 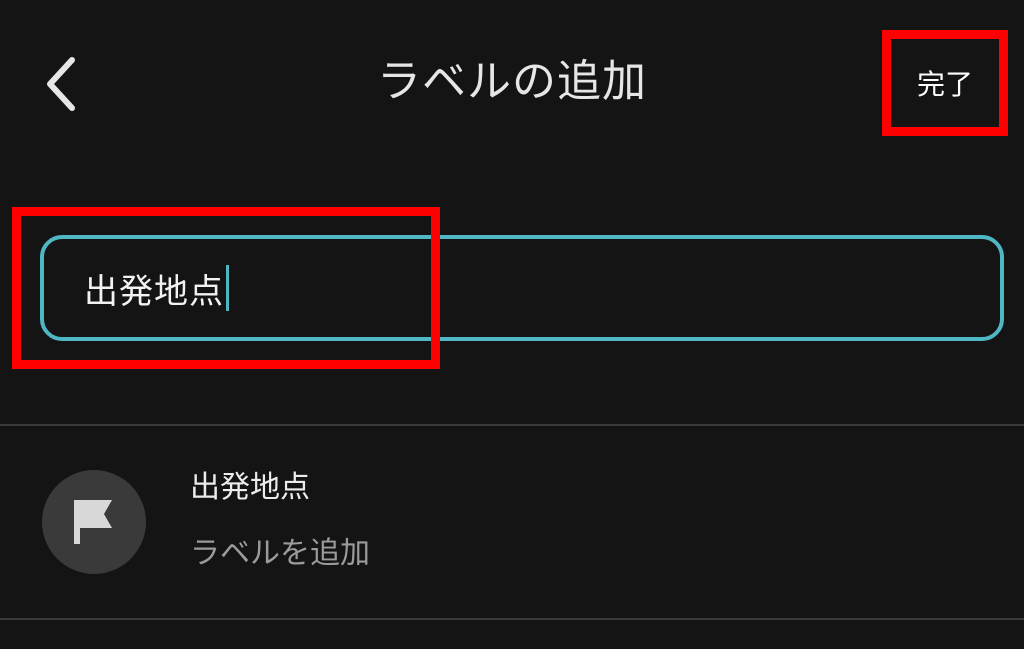 I want to click on suggestion-title: 出発地点, so click(x=250, y=487).